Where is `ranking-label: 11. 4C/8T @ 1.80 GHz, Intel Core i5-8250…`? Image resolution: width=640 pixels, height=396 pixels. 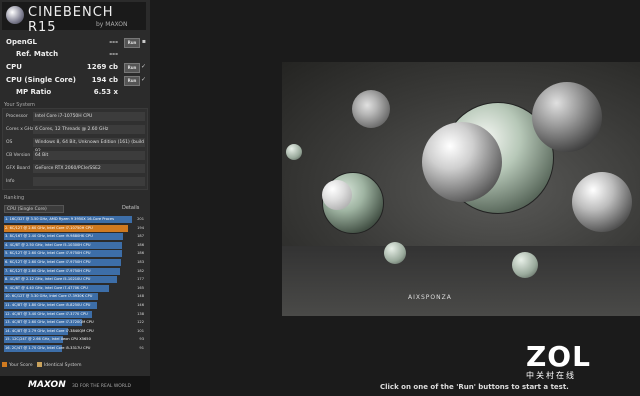
ranking-label: 11. 4C/8T @ 1.80 GHz, Intel Core i5-8250… is located at coordinates (48, 305).